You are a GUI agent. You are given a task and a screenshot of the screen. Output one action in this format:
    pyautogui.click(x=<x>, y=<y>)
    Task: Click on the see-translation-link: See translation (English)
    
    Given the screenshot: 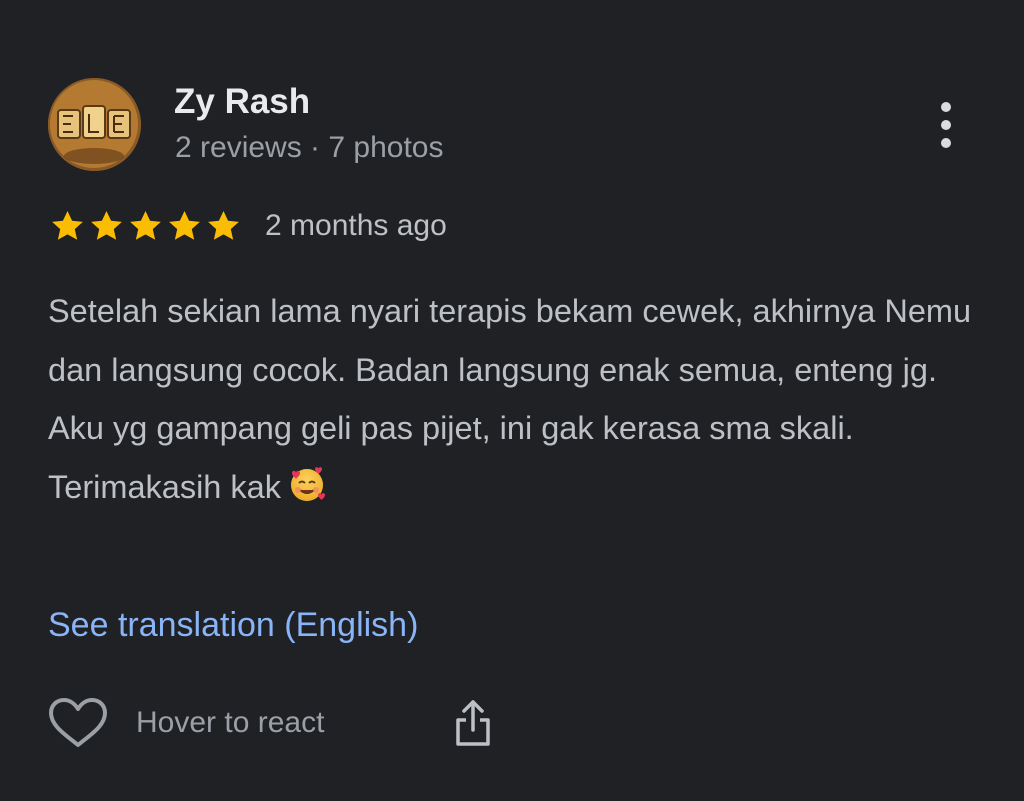 What is the action you would take?
    pyautogui.click(x=233, y=625)
    